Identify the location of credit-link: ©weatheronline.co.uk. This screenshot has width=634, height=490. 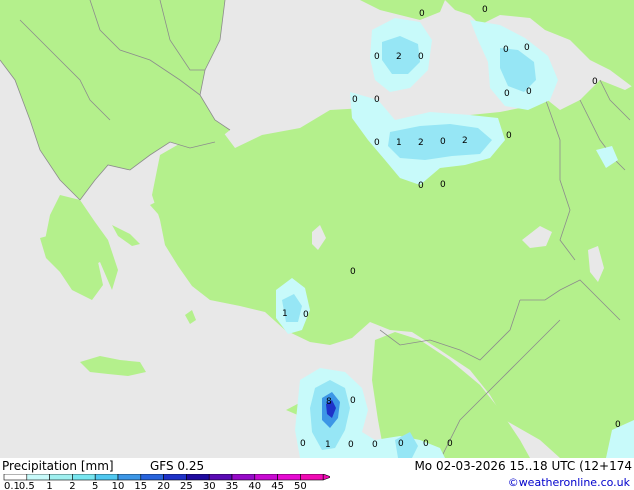
(569, 483).